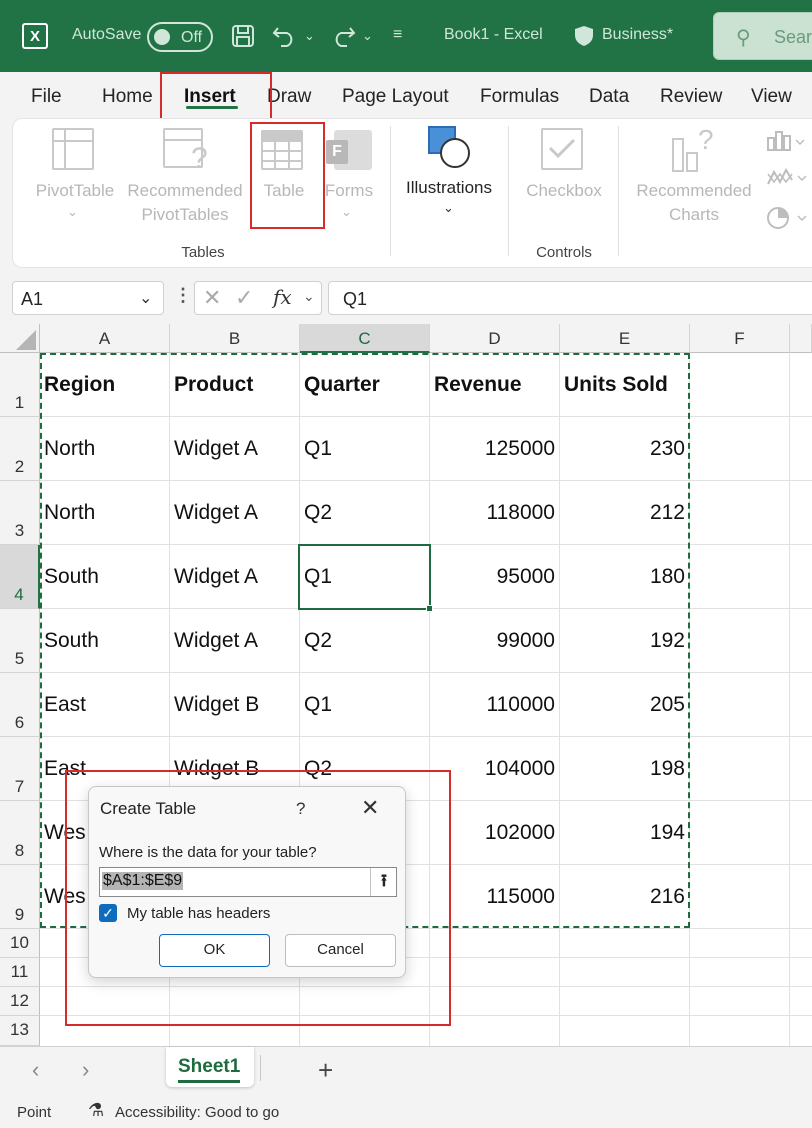 The height and width of the screenshot is (1128, 812). I want to click on cancel-button: Cancel, so click(340, 950).